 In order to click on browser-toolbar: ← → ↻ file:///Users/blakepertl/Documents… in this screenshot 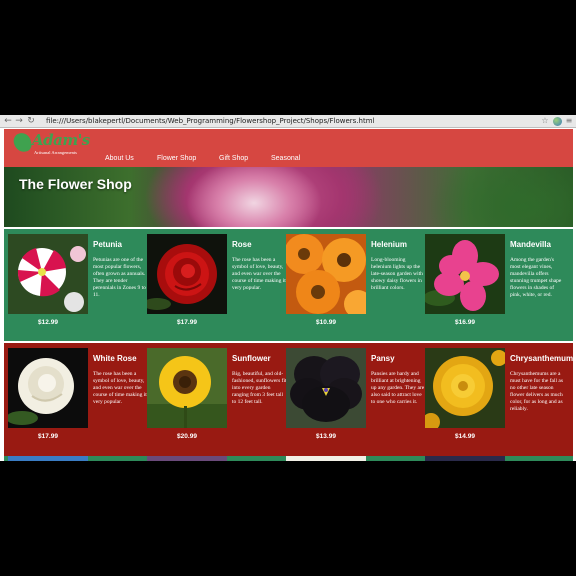, I will do `click(288, 121)`.